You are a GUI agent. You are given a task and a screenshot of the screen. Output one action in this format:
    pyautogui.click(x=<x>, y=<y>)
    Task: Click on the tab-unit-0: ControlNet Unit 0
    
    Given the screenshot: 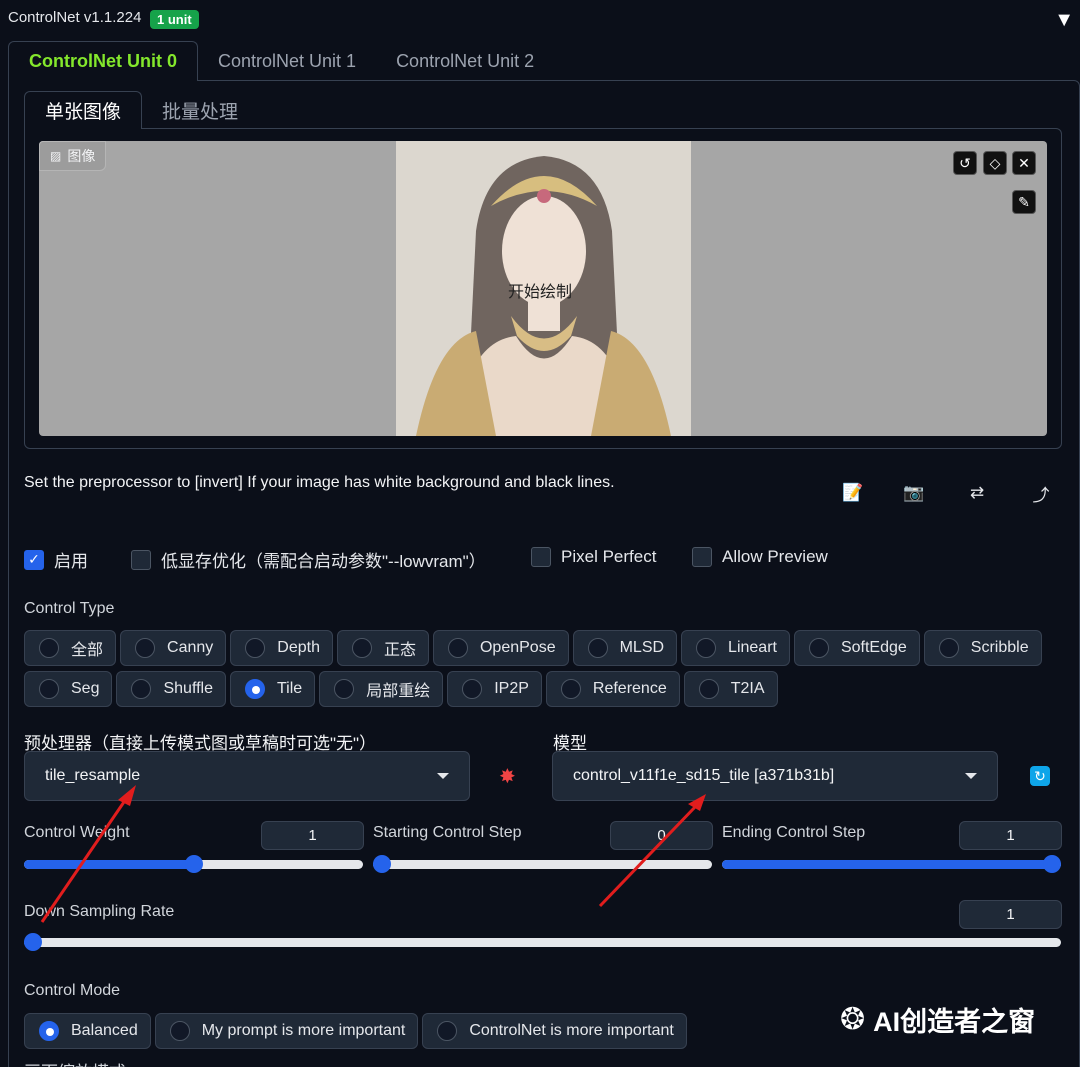 What is the action you would take?
    pyautogui.click(x=103, y=61)
    